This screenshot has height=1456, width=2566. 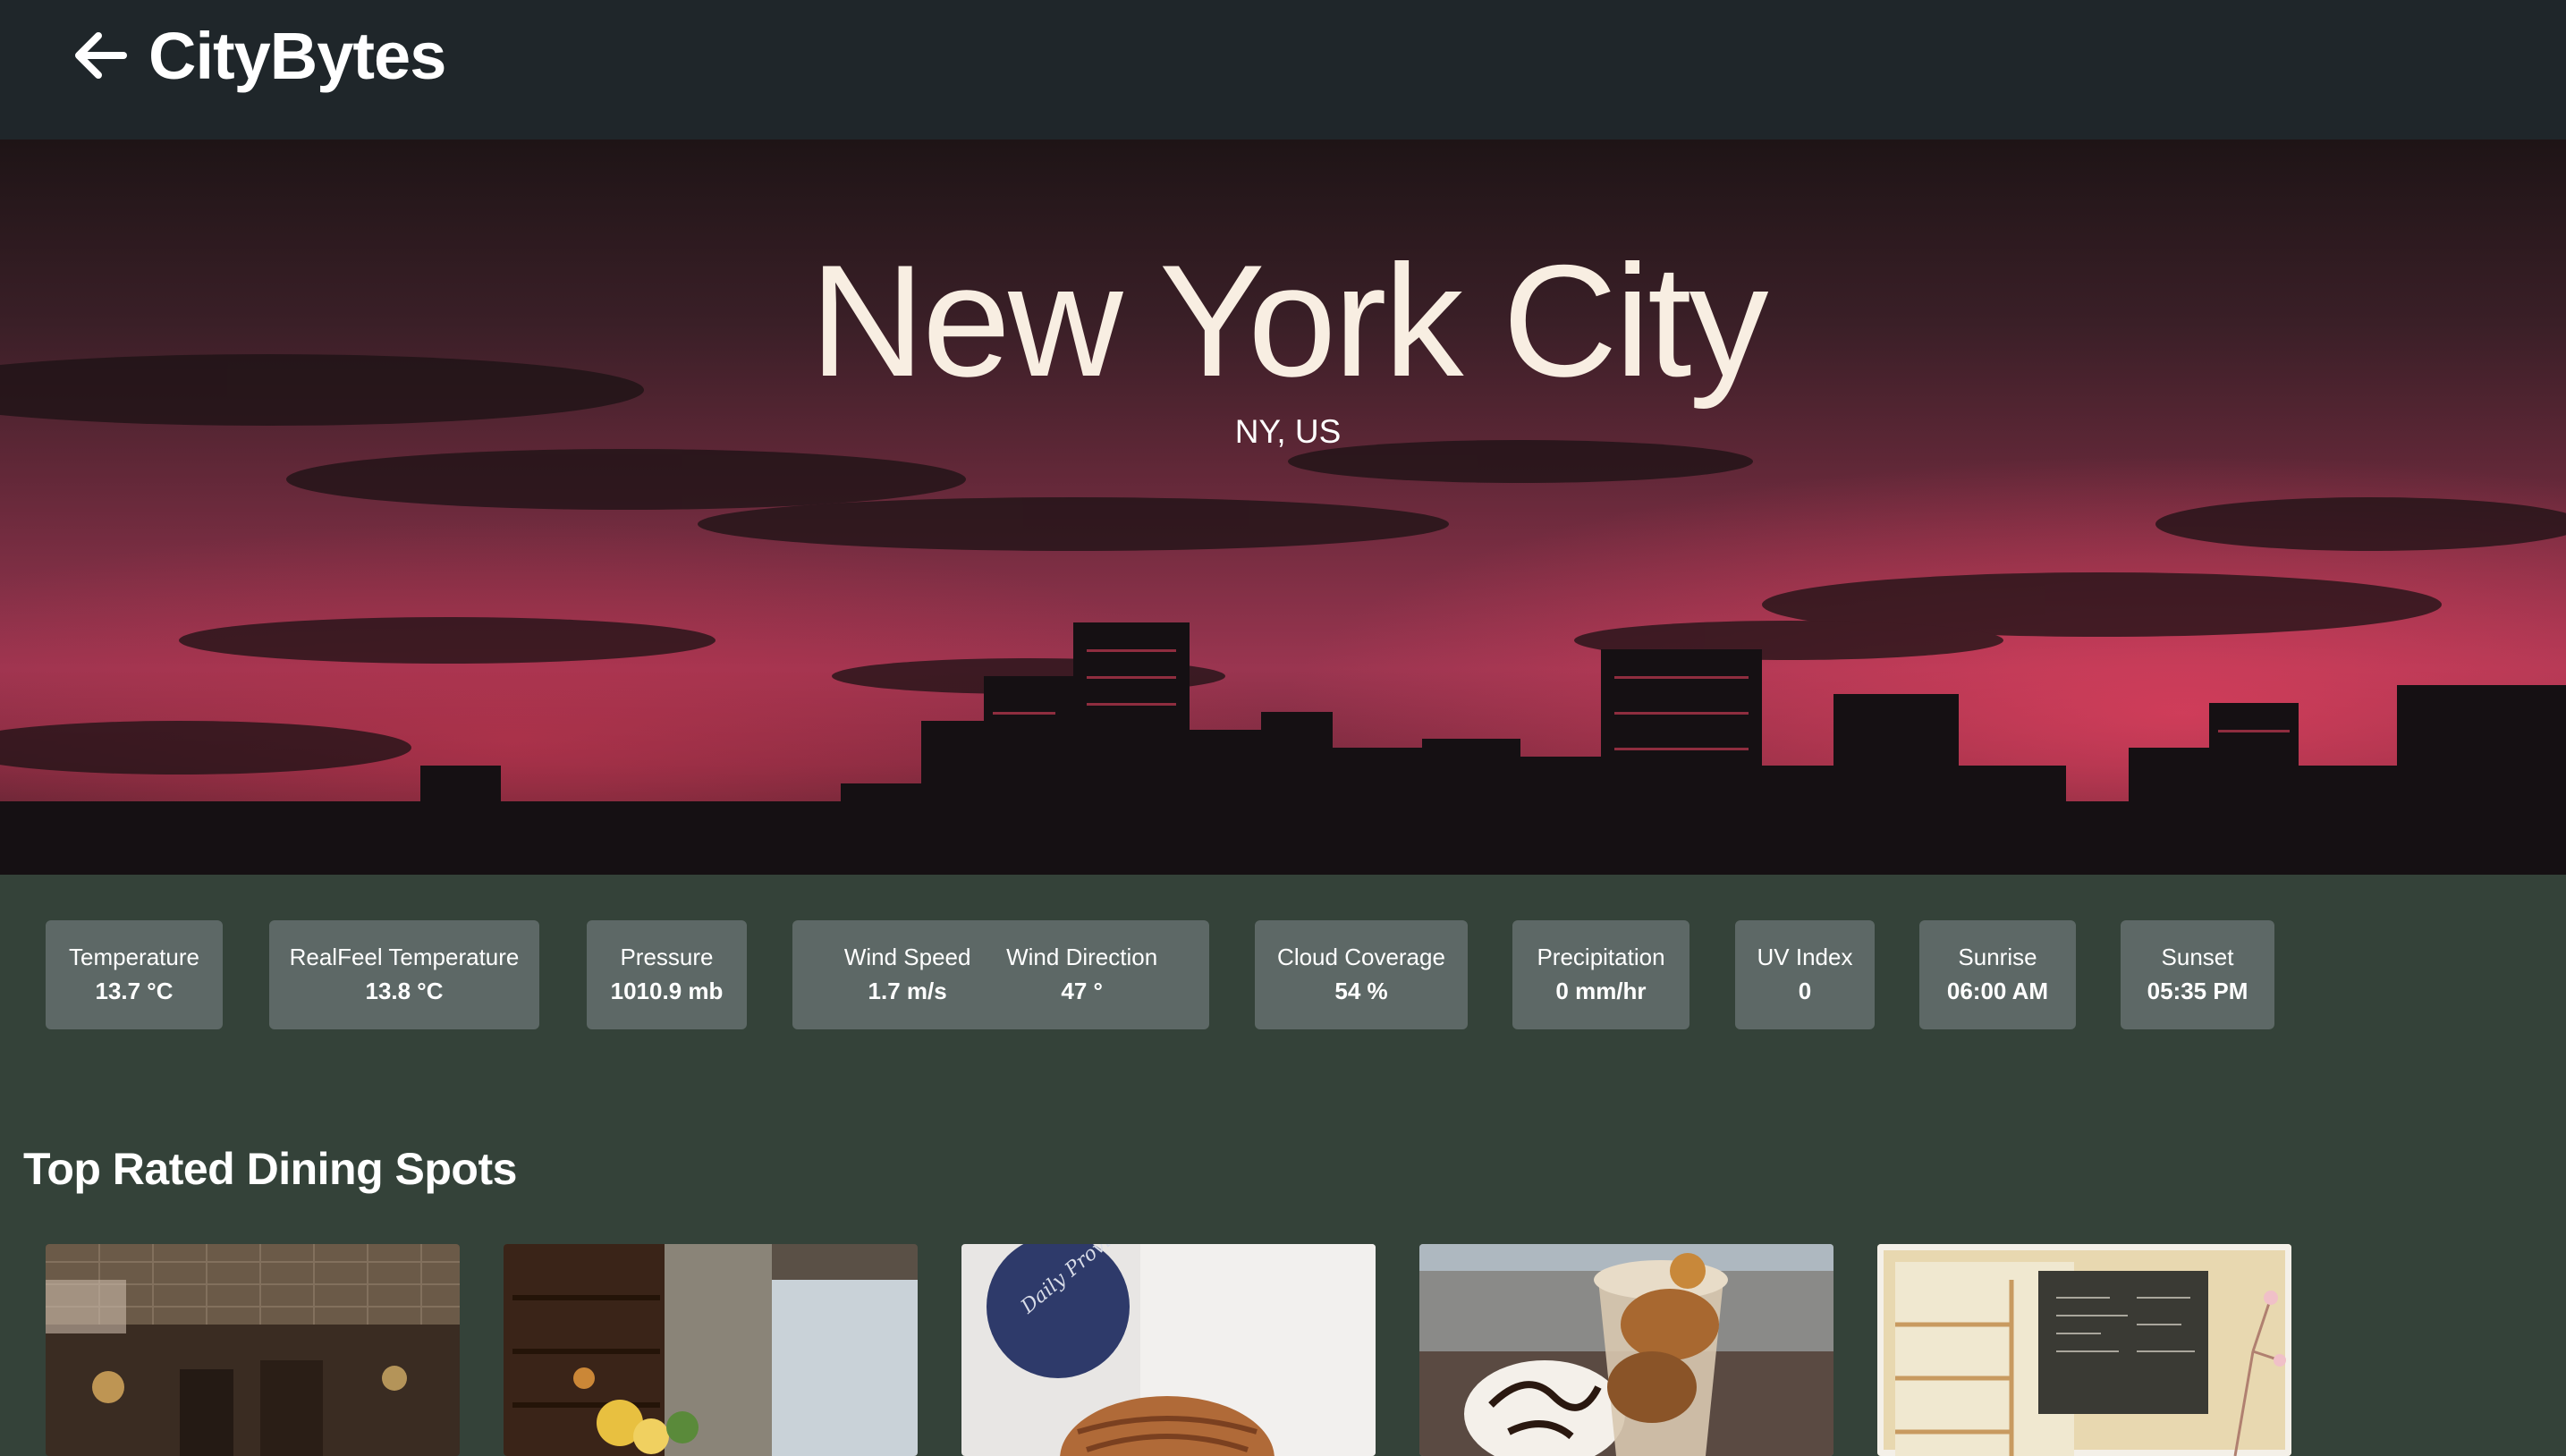 What do you see at coordinates (667, 957) in the screenshot?
I see `stat-label: Pressure` at bounding box center [667, 957].